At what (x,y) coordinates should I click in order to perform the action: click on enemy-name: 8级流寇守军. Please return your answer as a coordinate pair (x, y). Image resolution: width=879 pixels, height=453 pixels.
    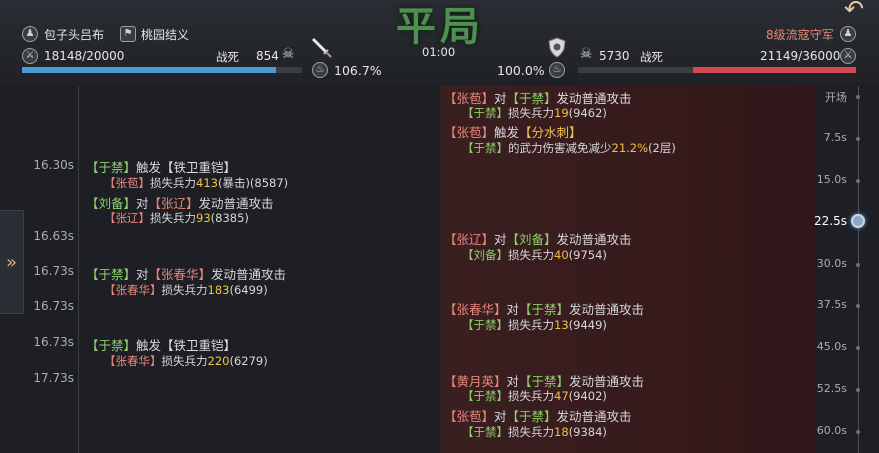
    Looking at the image, I should click on (800, 34).